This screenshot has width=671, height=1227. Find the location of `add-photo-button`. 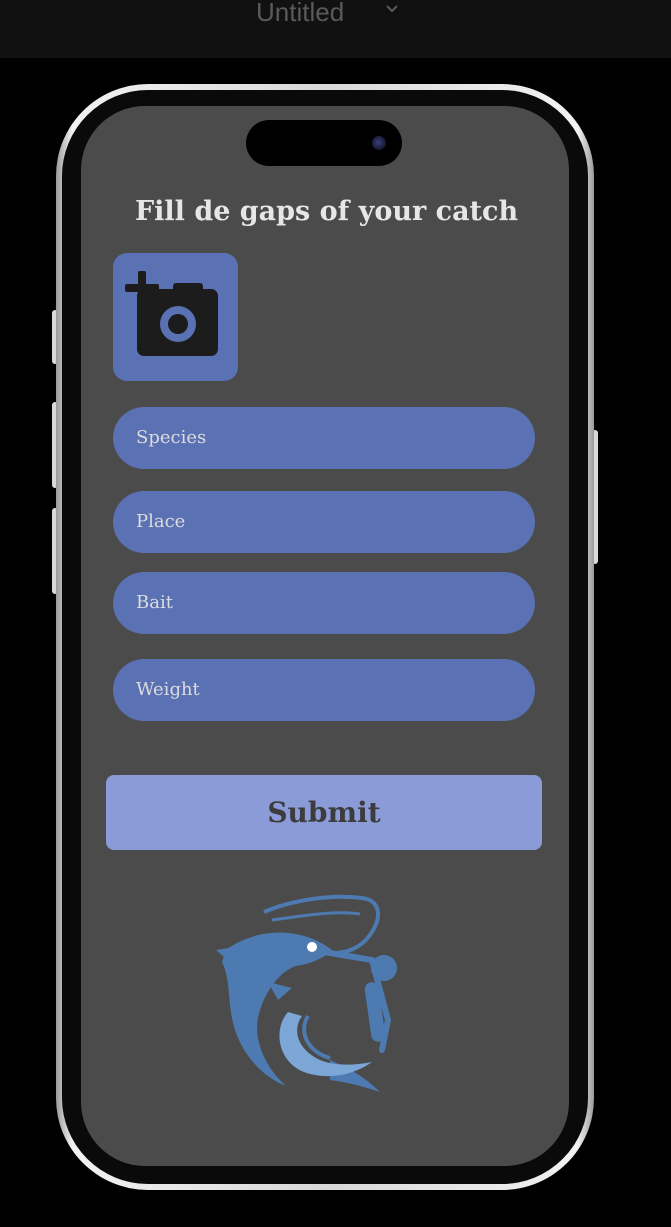

add-photo-button is located at coordinates (175, 317).